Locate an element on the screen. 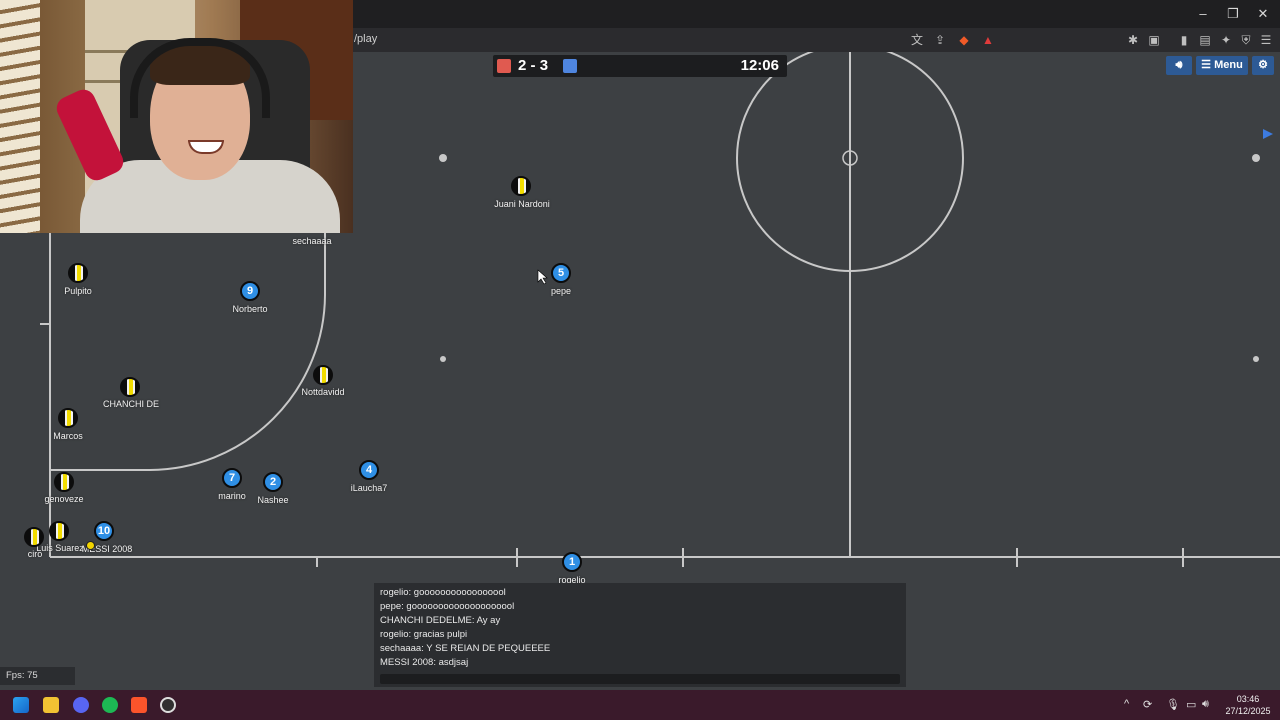  player-blue: 4 is located at coordinates (369, 470).